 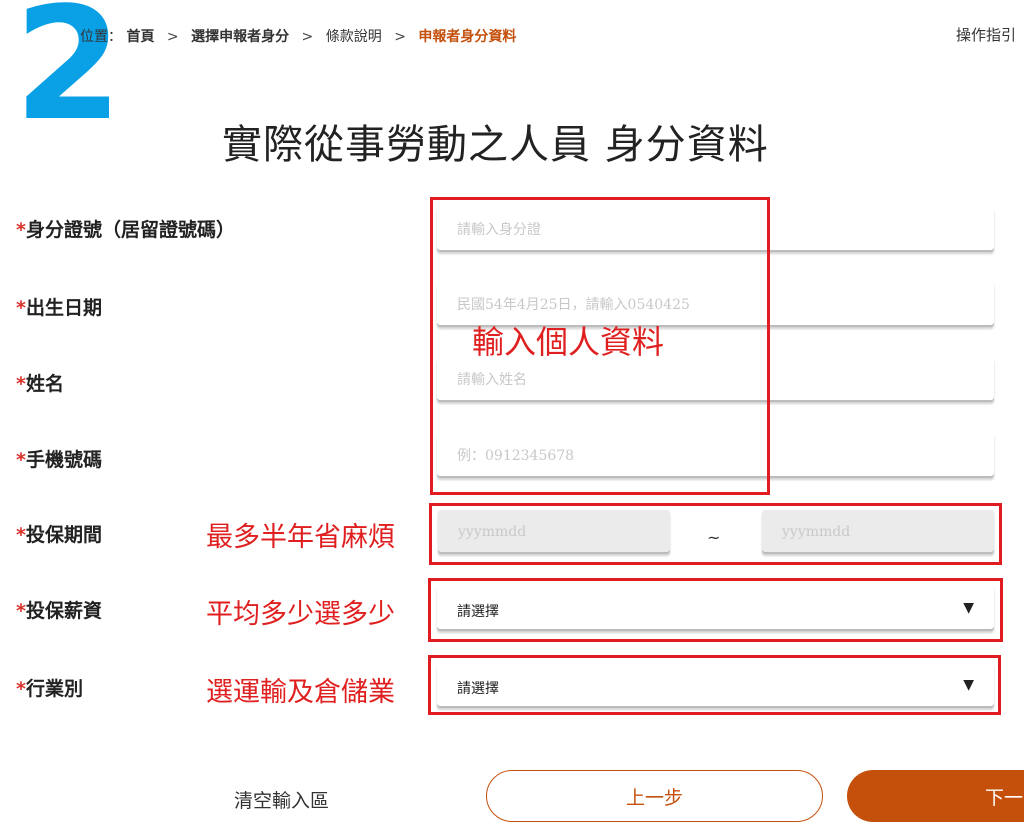 What do you see at coordinates (44, 384) in the screenshot?
I see `name-label-text: 姓名` at bounding box center [44, 384].